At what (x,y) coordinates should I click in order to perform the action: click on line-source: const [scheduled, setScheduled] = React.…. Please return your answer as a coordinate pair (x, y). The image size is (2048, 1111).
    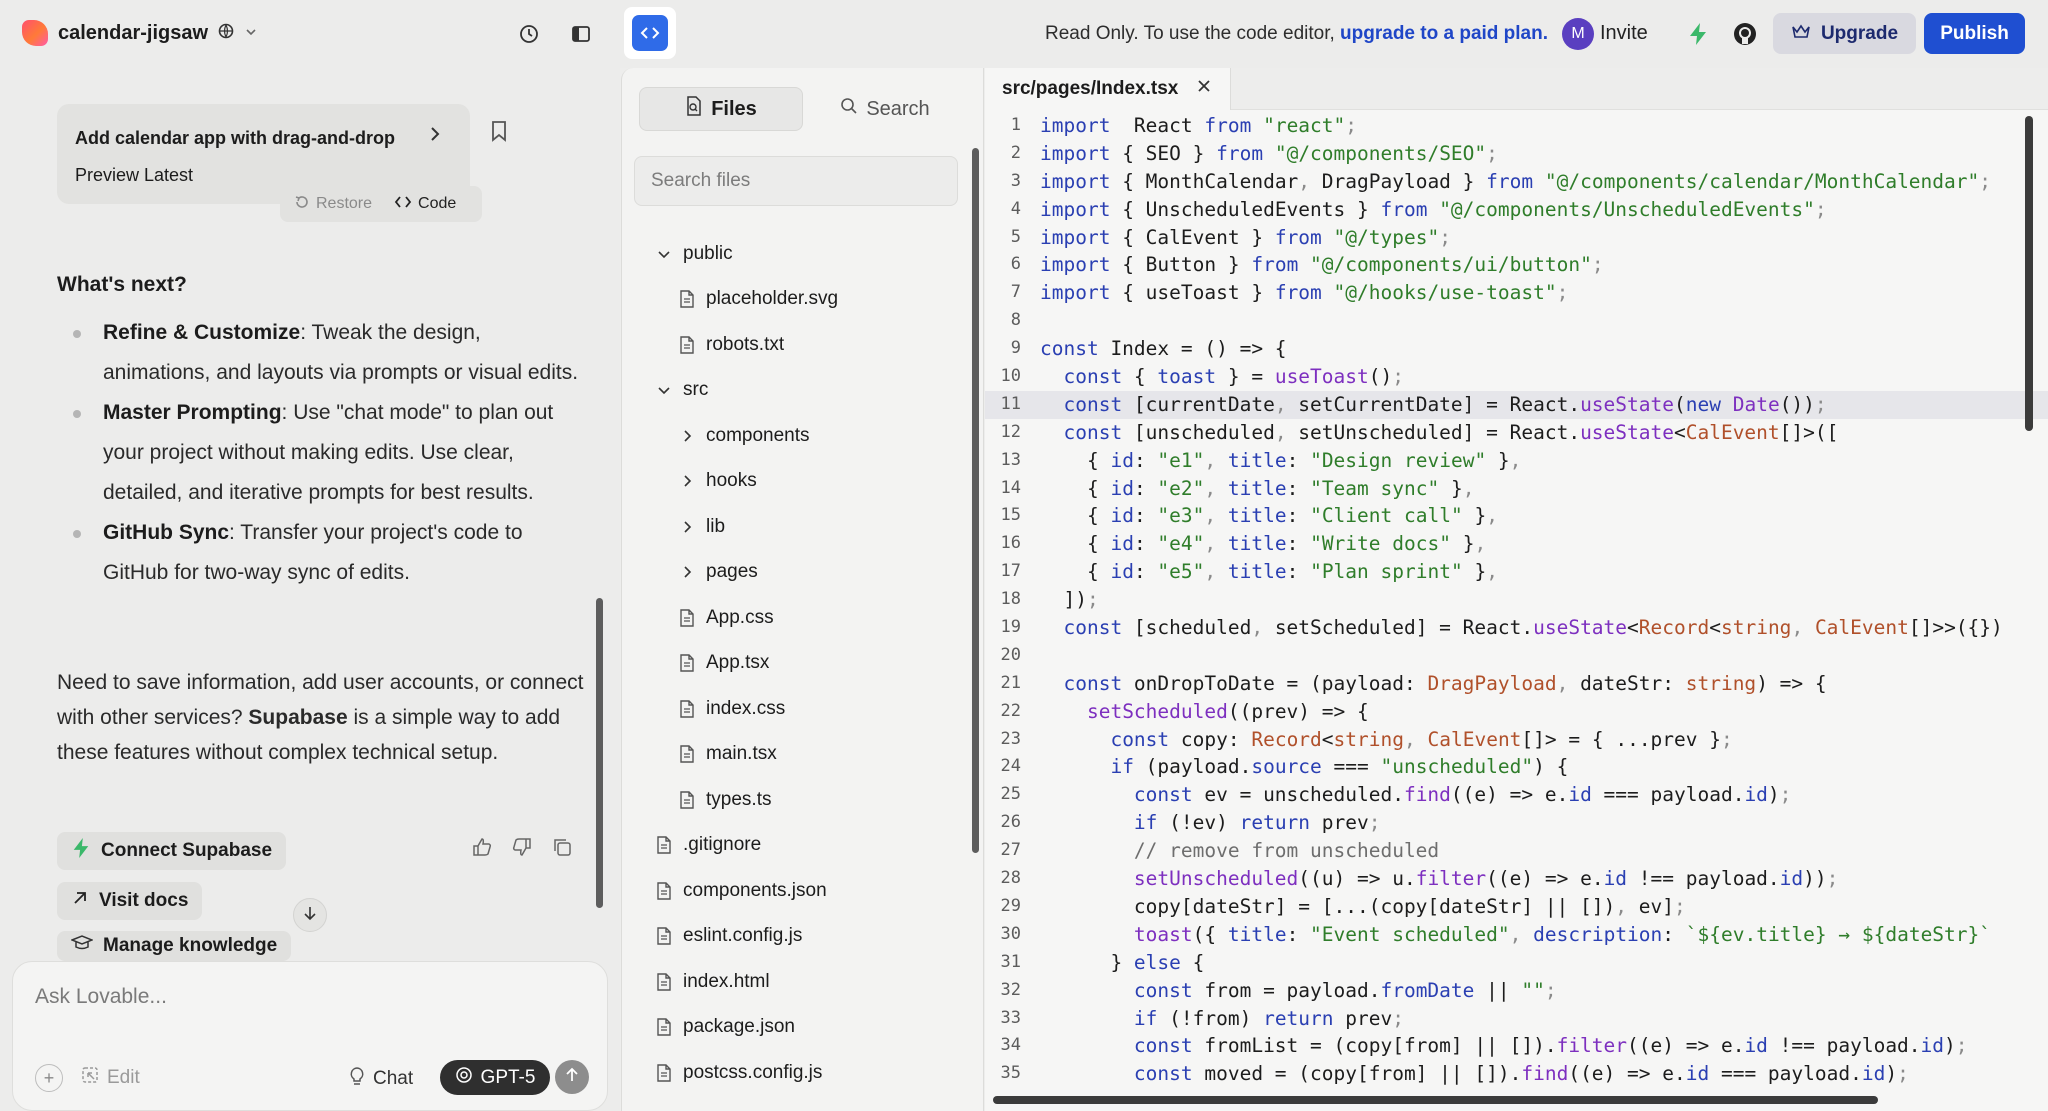
    Looking at the image, I should click on (1533, 628).